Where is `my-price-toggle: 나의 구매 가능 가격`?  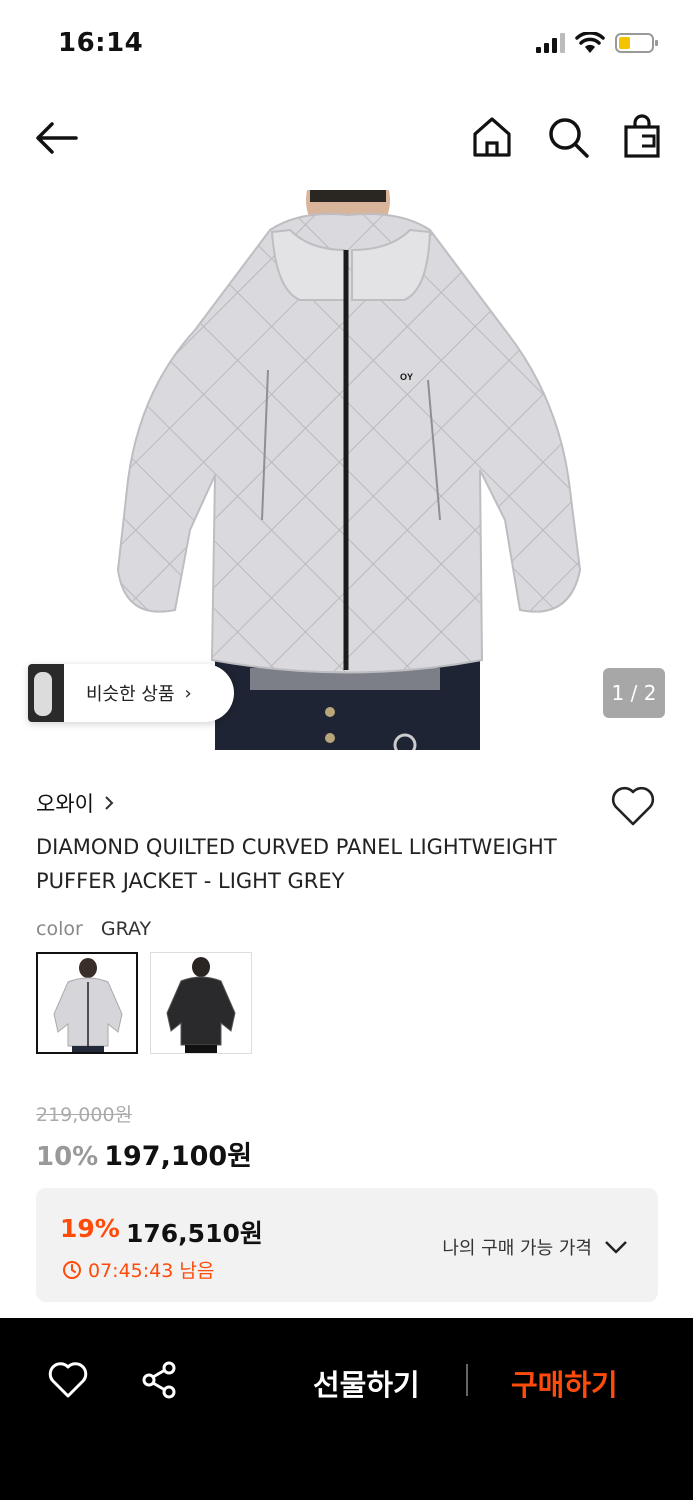
my-price-toggle: 나의 구매 가능 가격 is located at coordinates (535, 1247).